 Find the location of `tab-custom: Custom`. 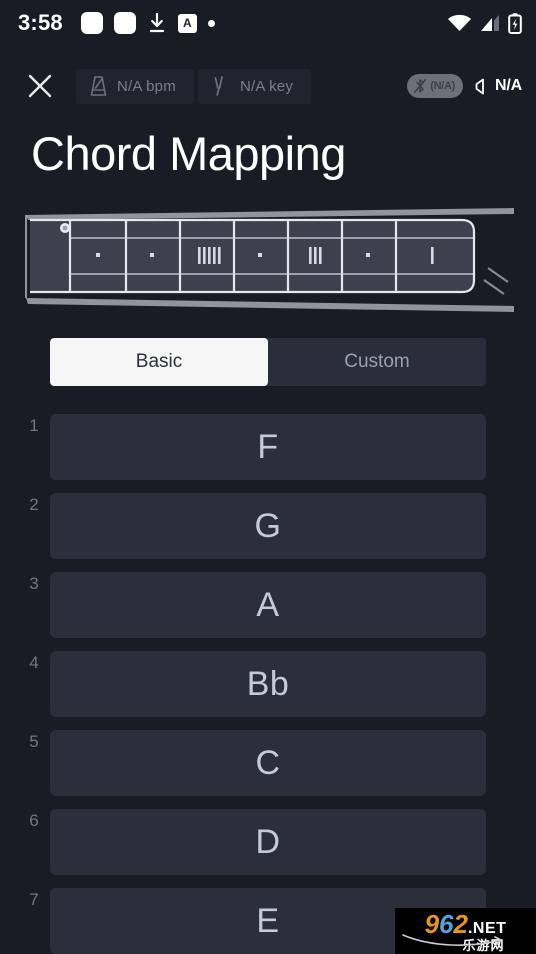

tab-custom: Custom is located at coordinates (377, 362).